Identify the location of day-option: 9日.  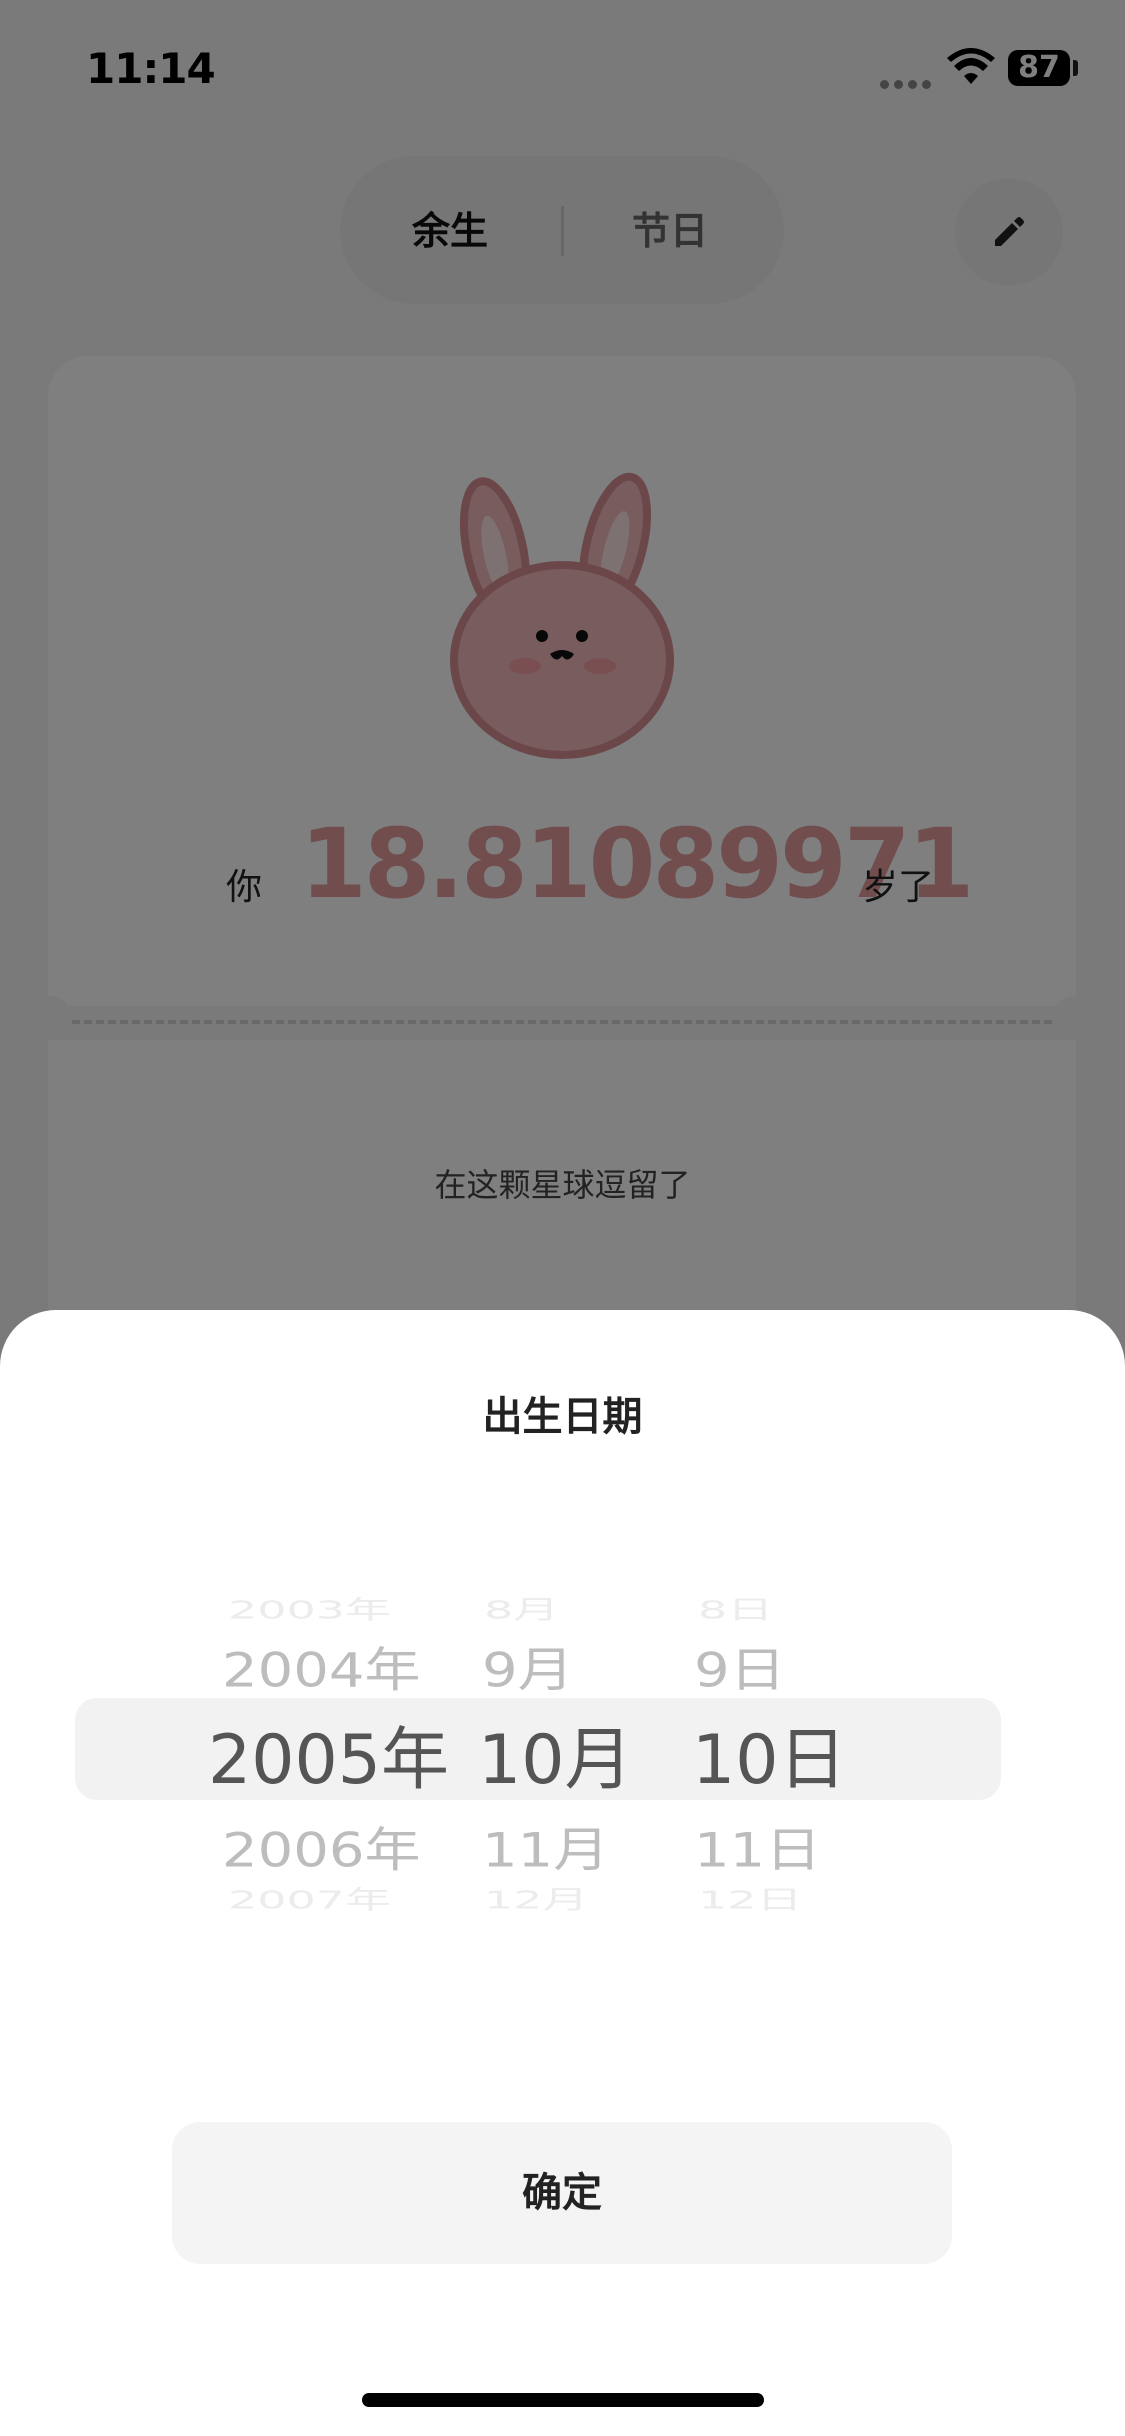
(740, 1666).